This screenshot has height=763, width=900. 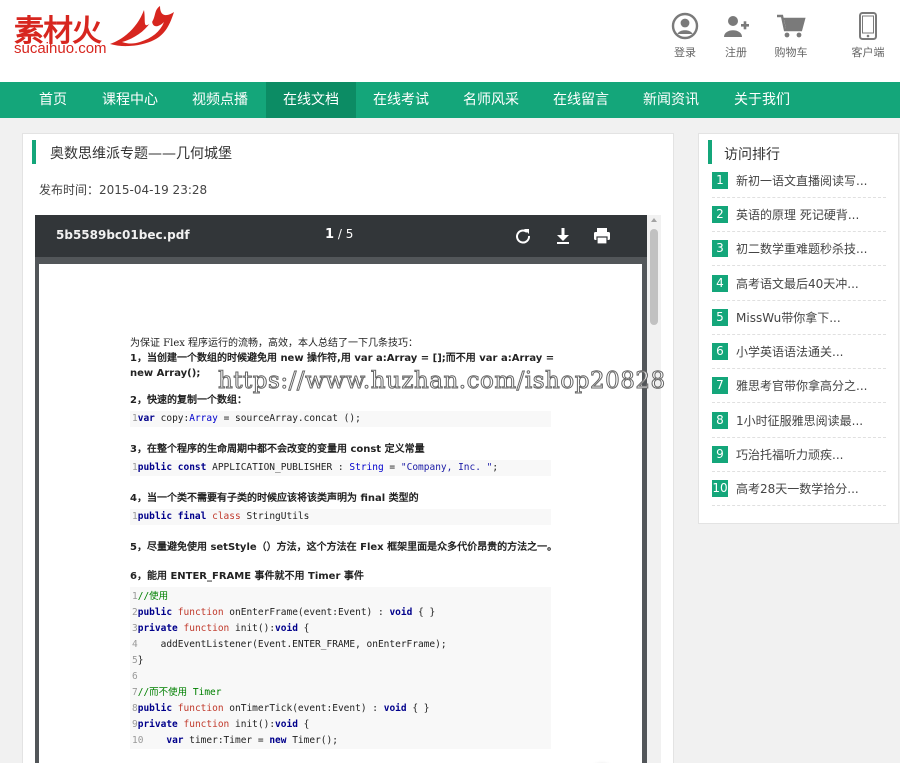 I want to click on cart-icon, so click(x=791, y=26).